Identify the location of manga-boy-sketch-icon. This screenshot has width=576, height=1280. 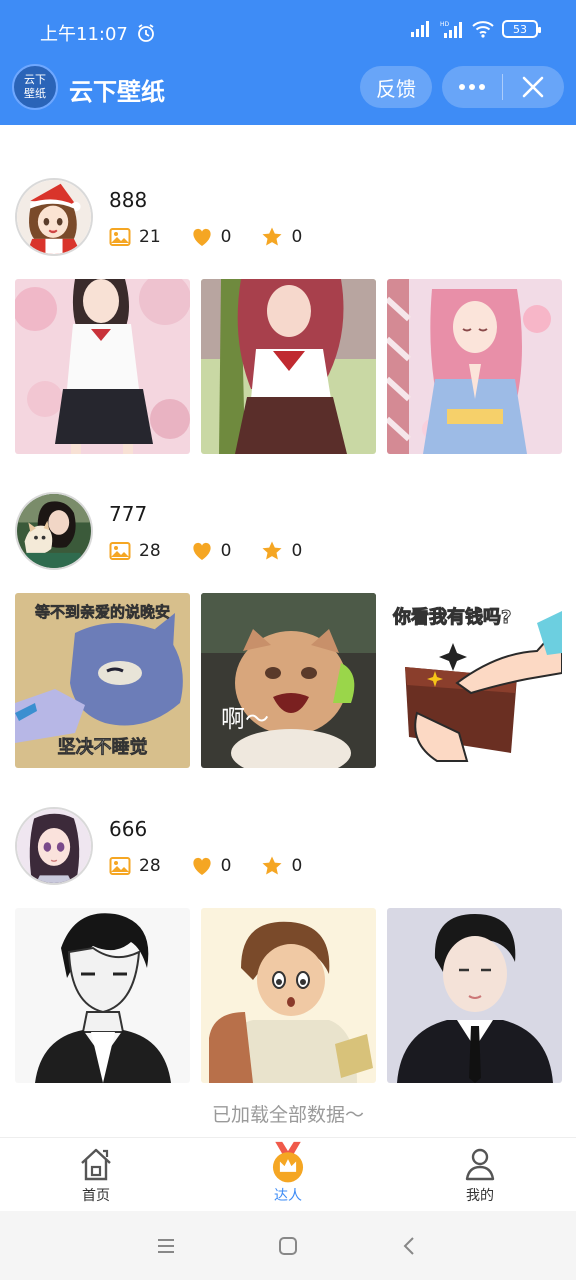
(102, 995).